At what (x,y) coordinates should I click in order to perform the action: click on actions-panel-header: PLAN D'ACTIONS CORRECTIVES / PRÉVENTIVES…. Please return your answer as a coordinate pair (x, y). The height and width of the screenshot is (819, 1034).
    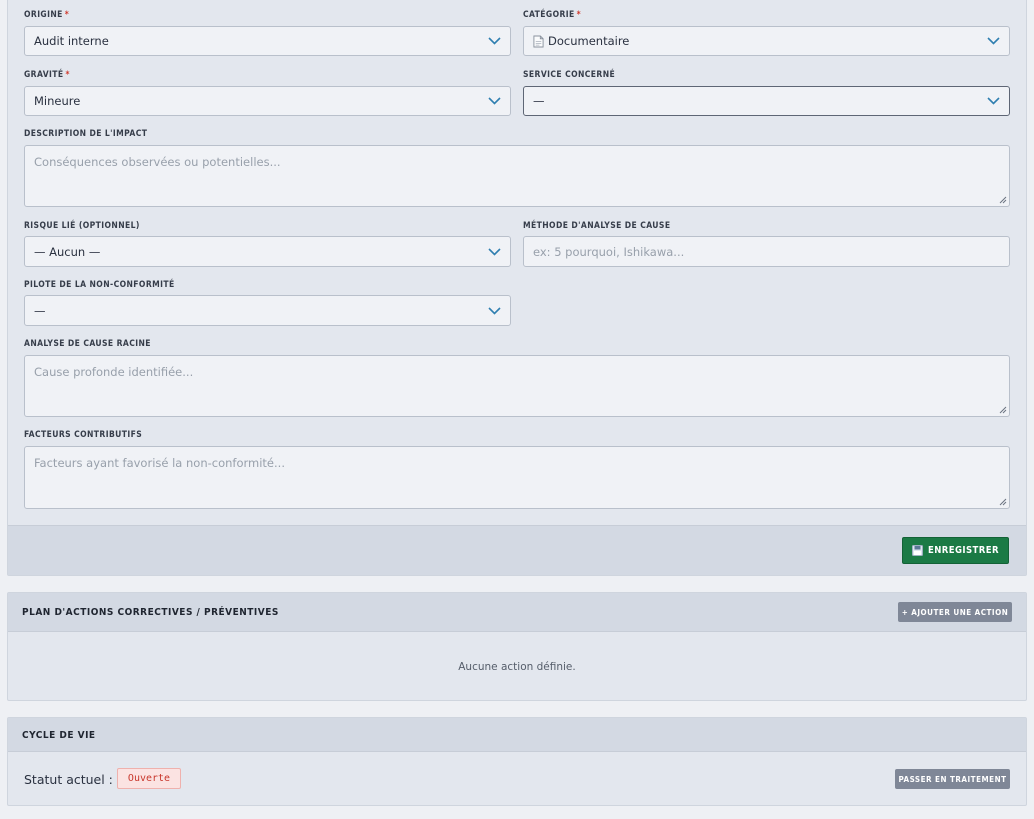
    Looking at the image, I should click on (517, 612).